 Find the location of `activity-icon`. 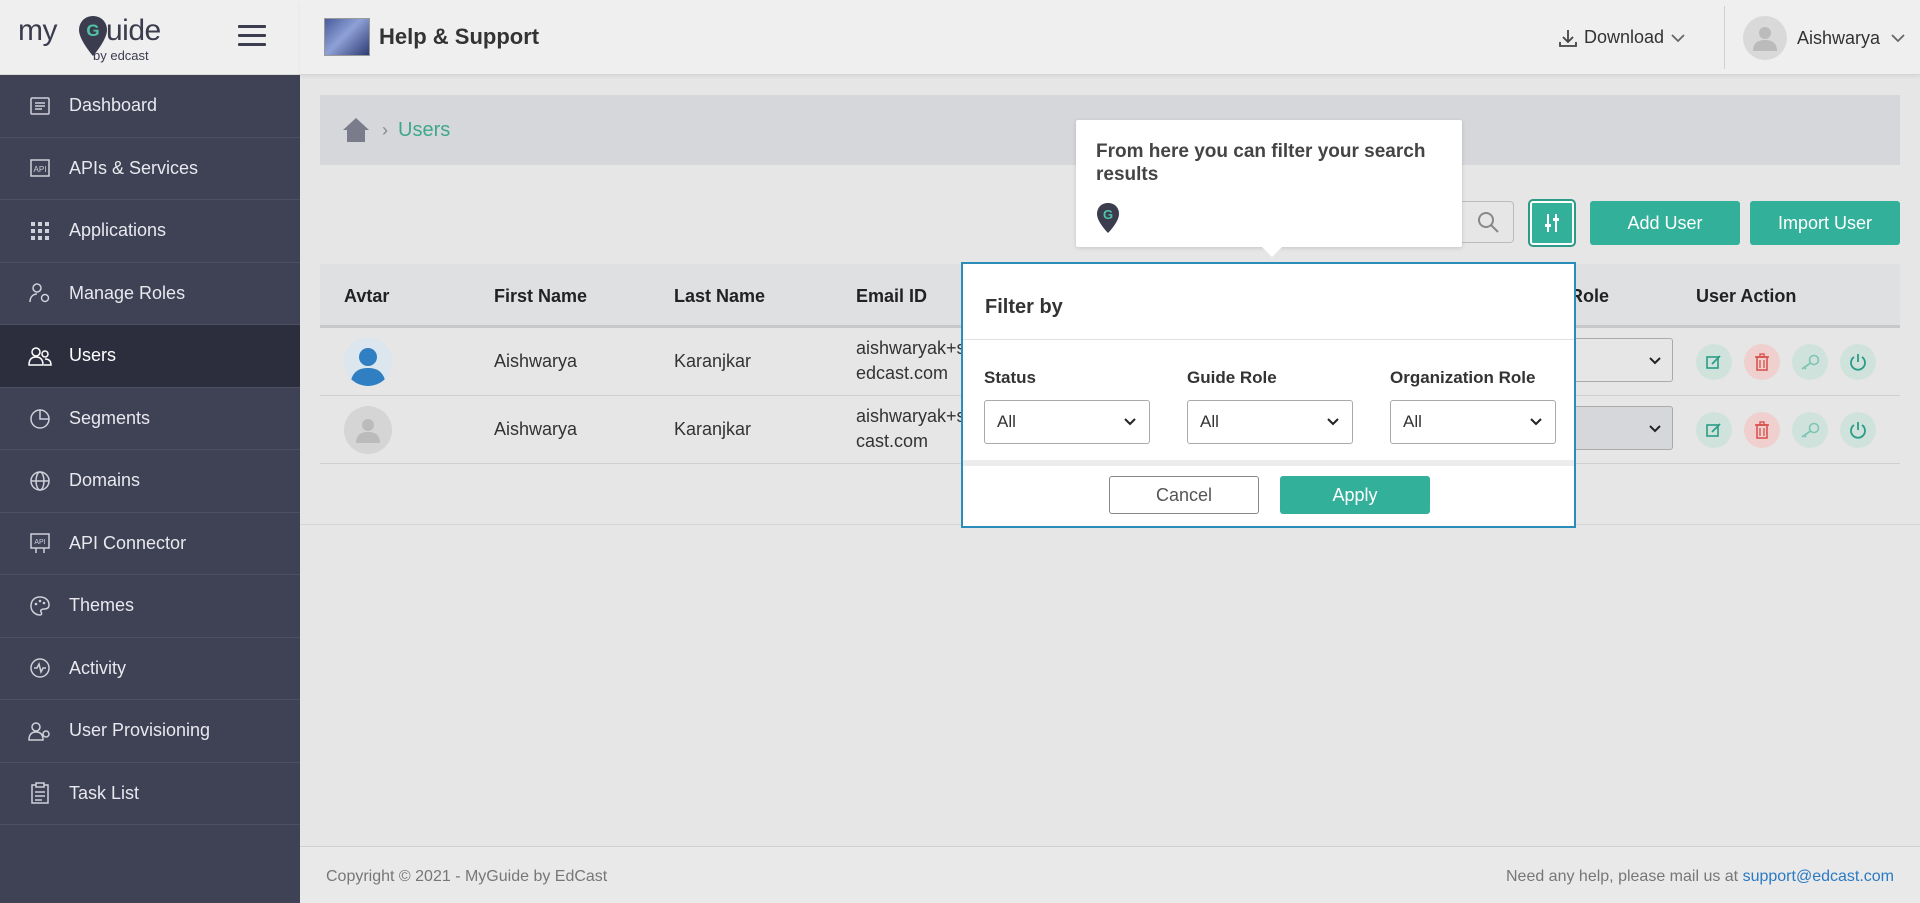

activity-icon is located at coordinates (40, 668).